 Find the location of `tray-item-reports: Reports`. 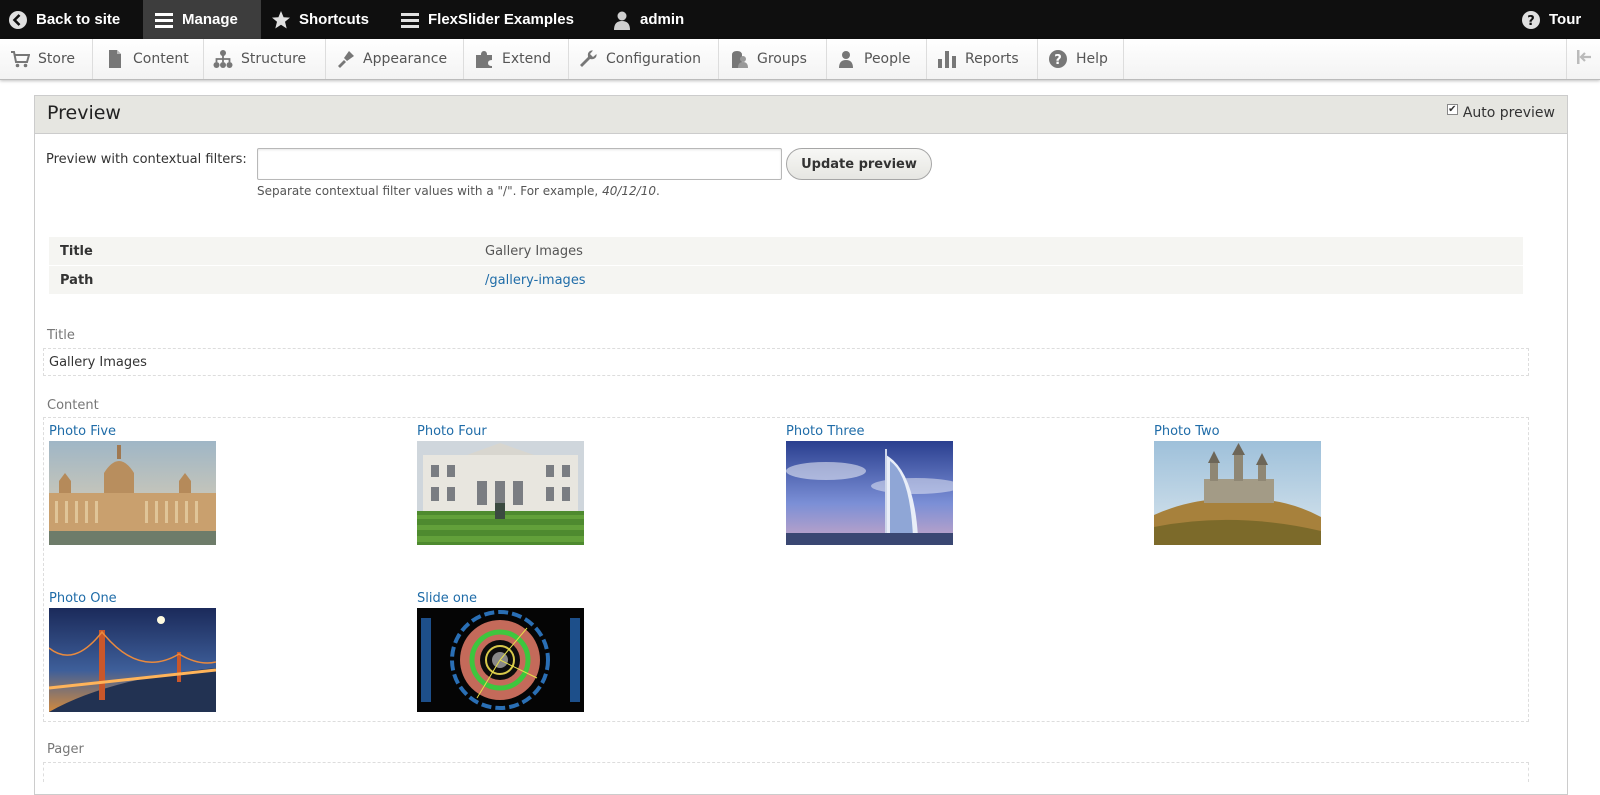

tray-item-reports: Reports is located at coordinates (982, 59).